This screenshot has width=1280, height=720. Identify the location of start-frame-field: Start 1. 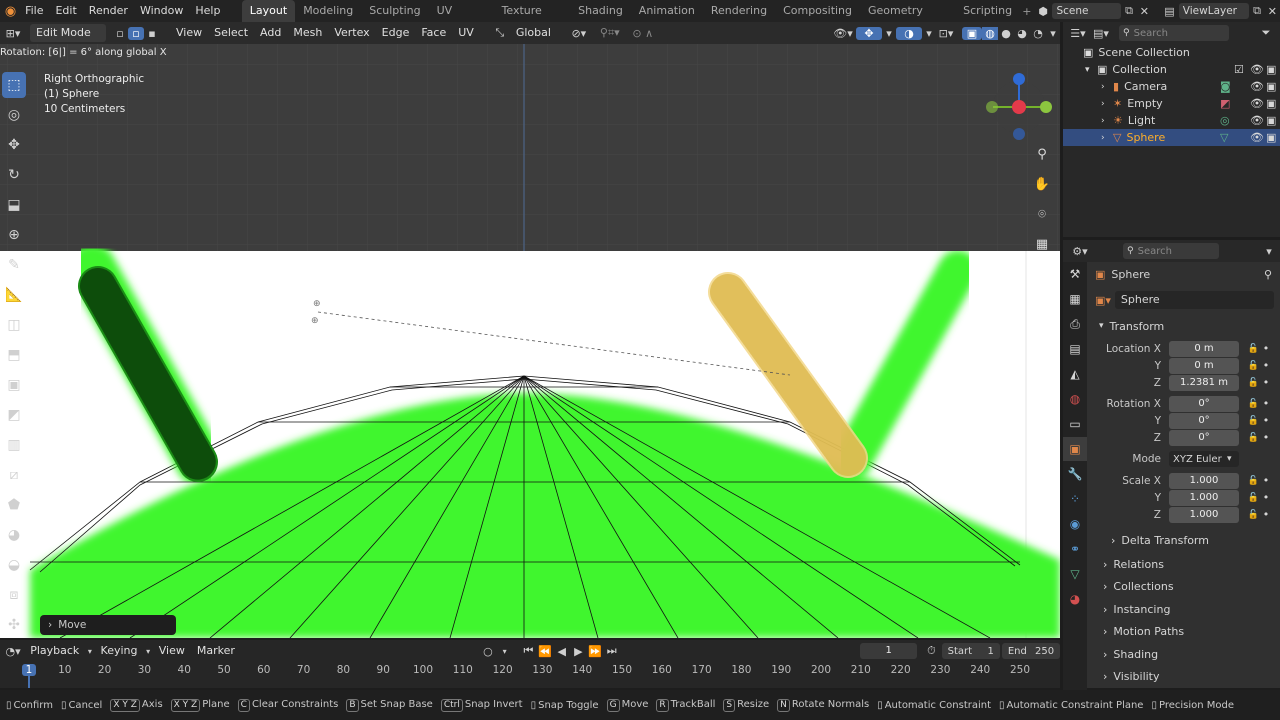
(970, 651).